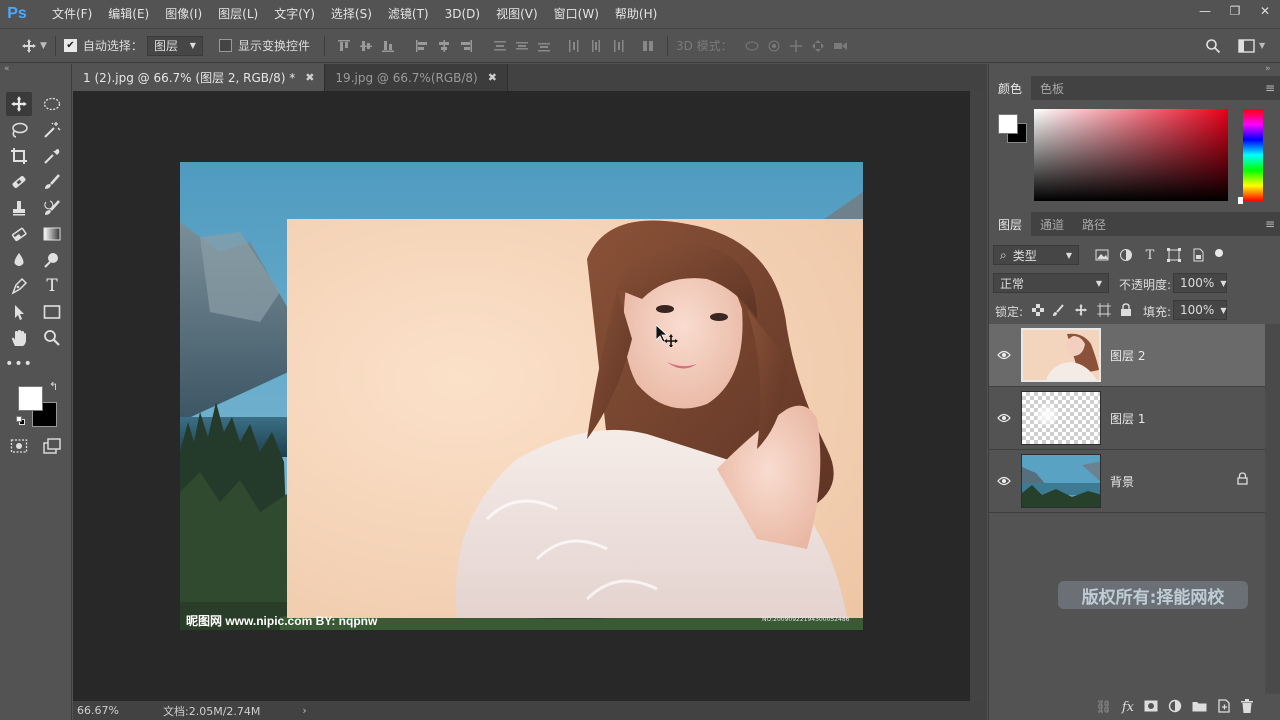 The image size is (1280, 720). What do you see at coordinates (1213, 46) in the screenshot?
I see `search-icon` at bounding box center [1213, 46].